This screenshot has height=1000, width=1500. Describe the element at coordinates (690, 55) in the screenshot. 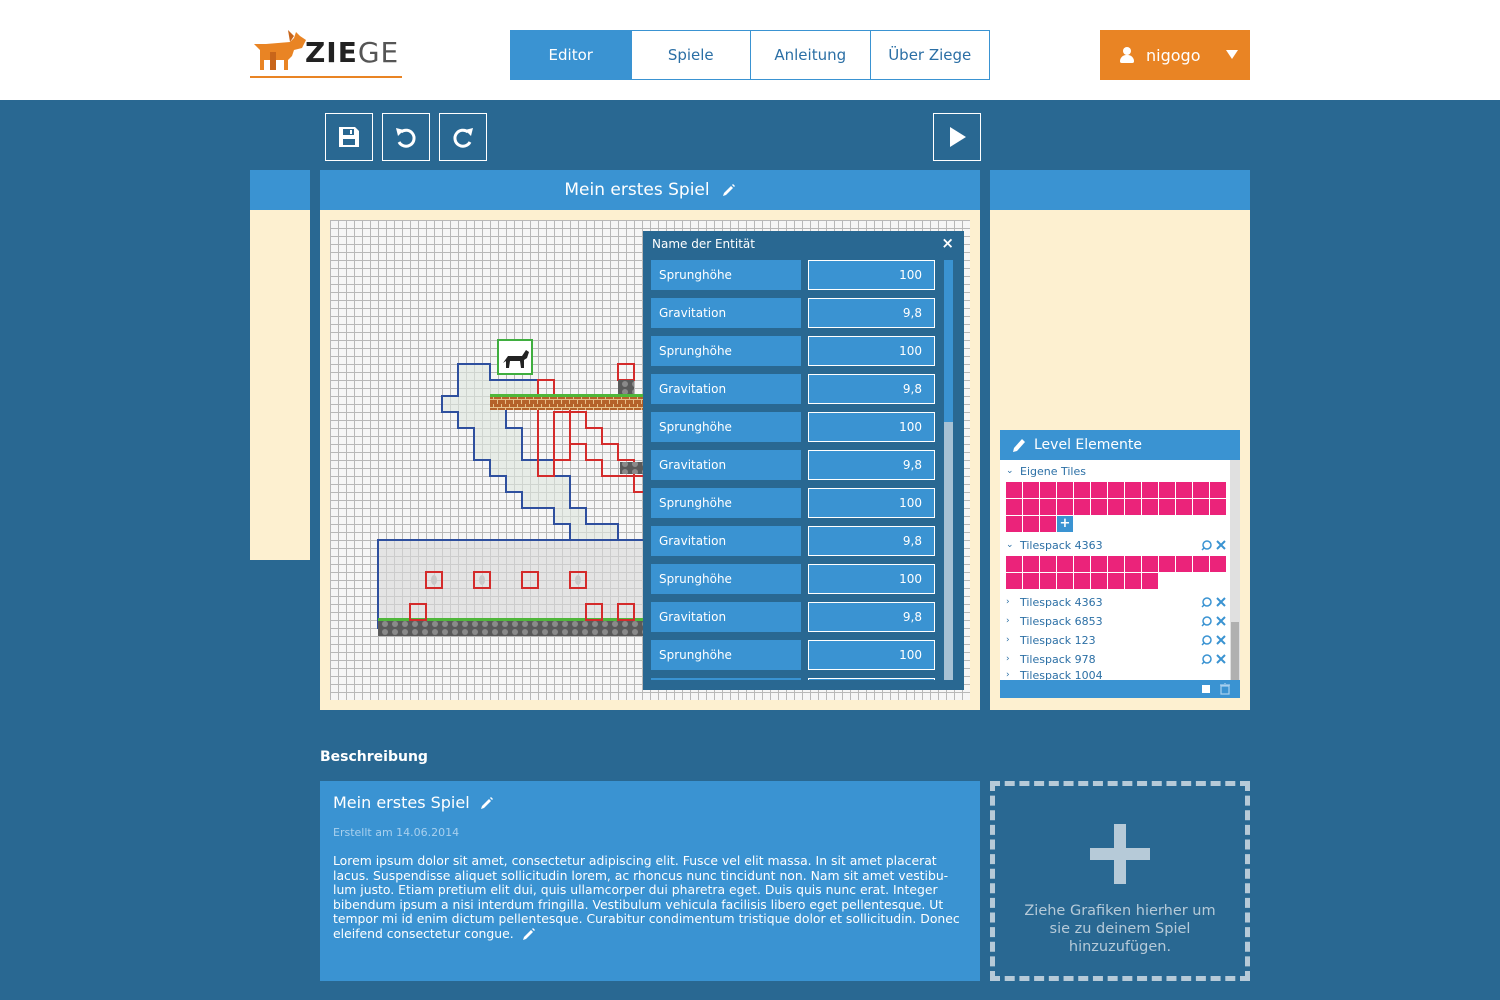

I see `tab-spiele: Spiele` at that location.